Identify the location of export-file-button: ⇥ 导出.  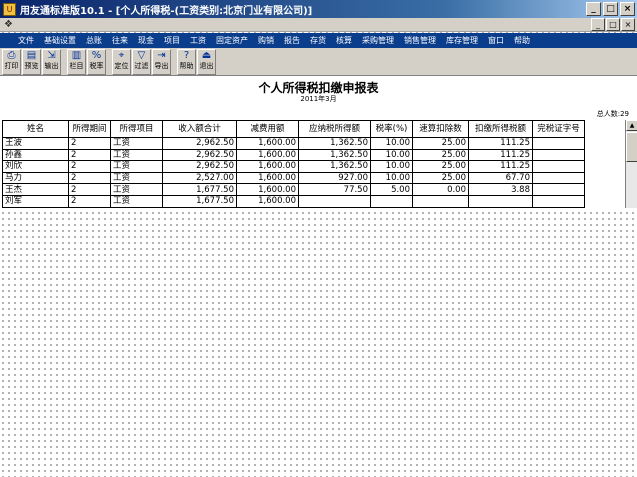
(161, 61).